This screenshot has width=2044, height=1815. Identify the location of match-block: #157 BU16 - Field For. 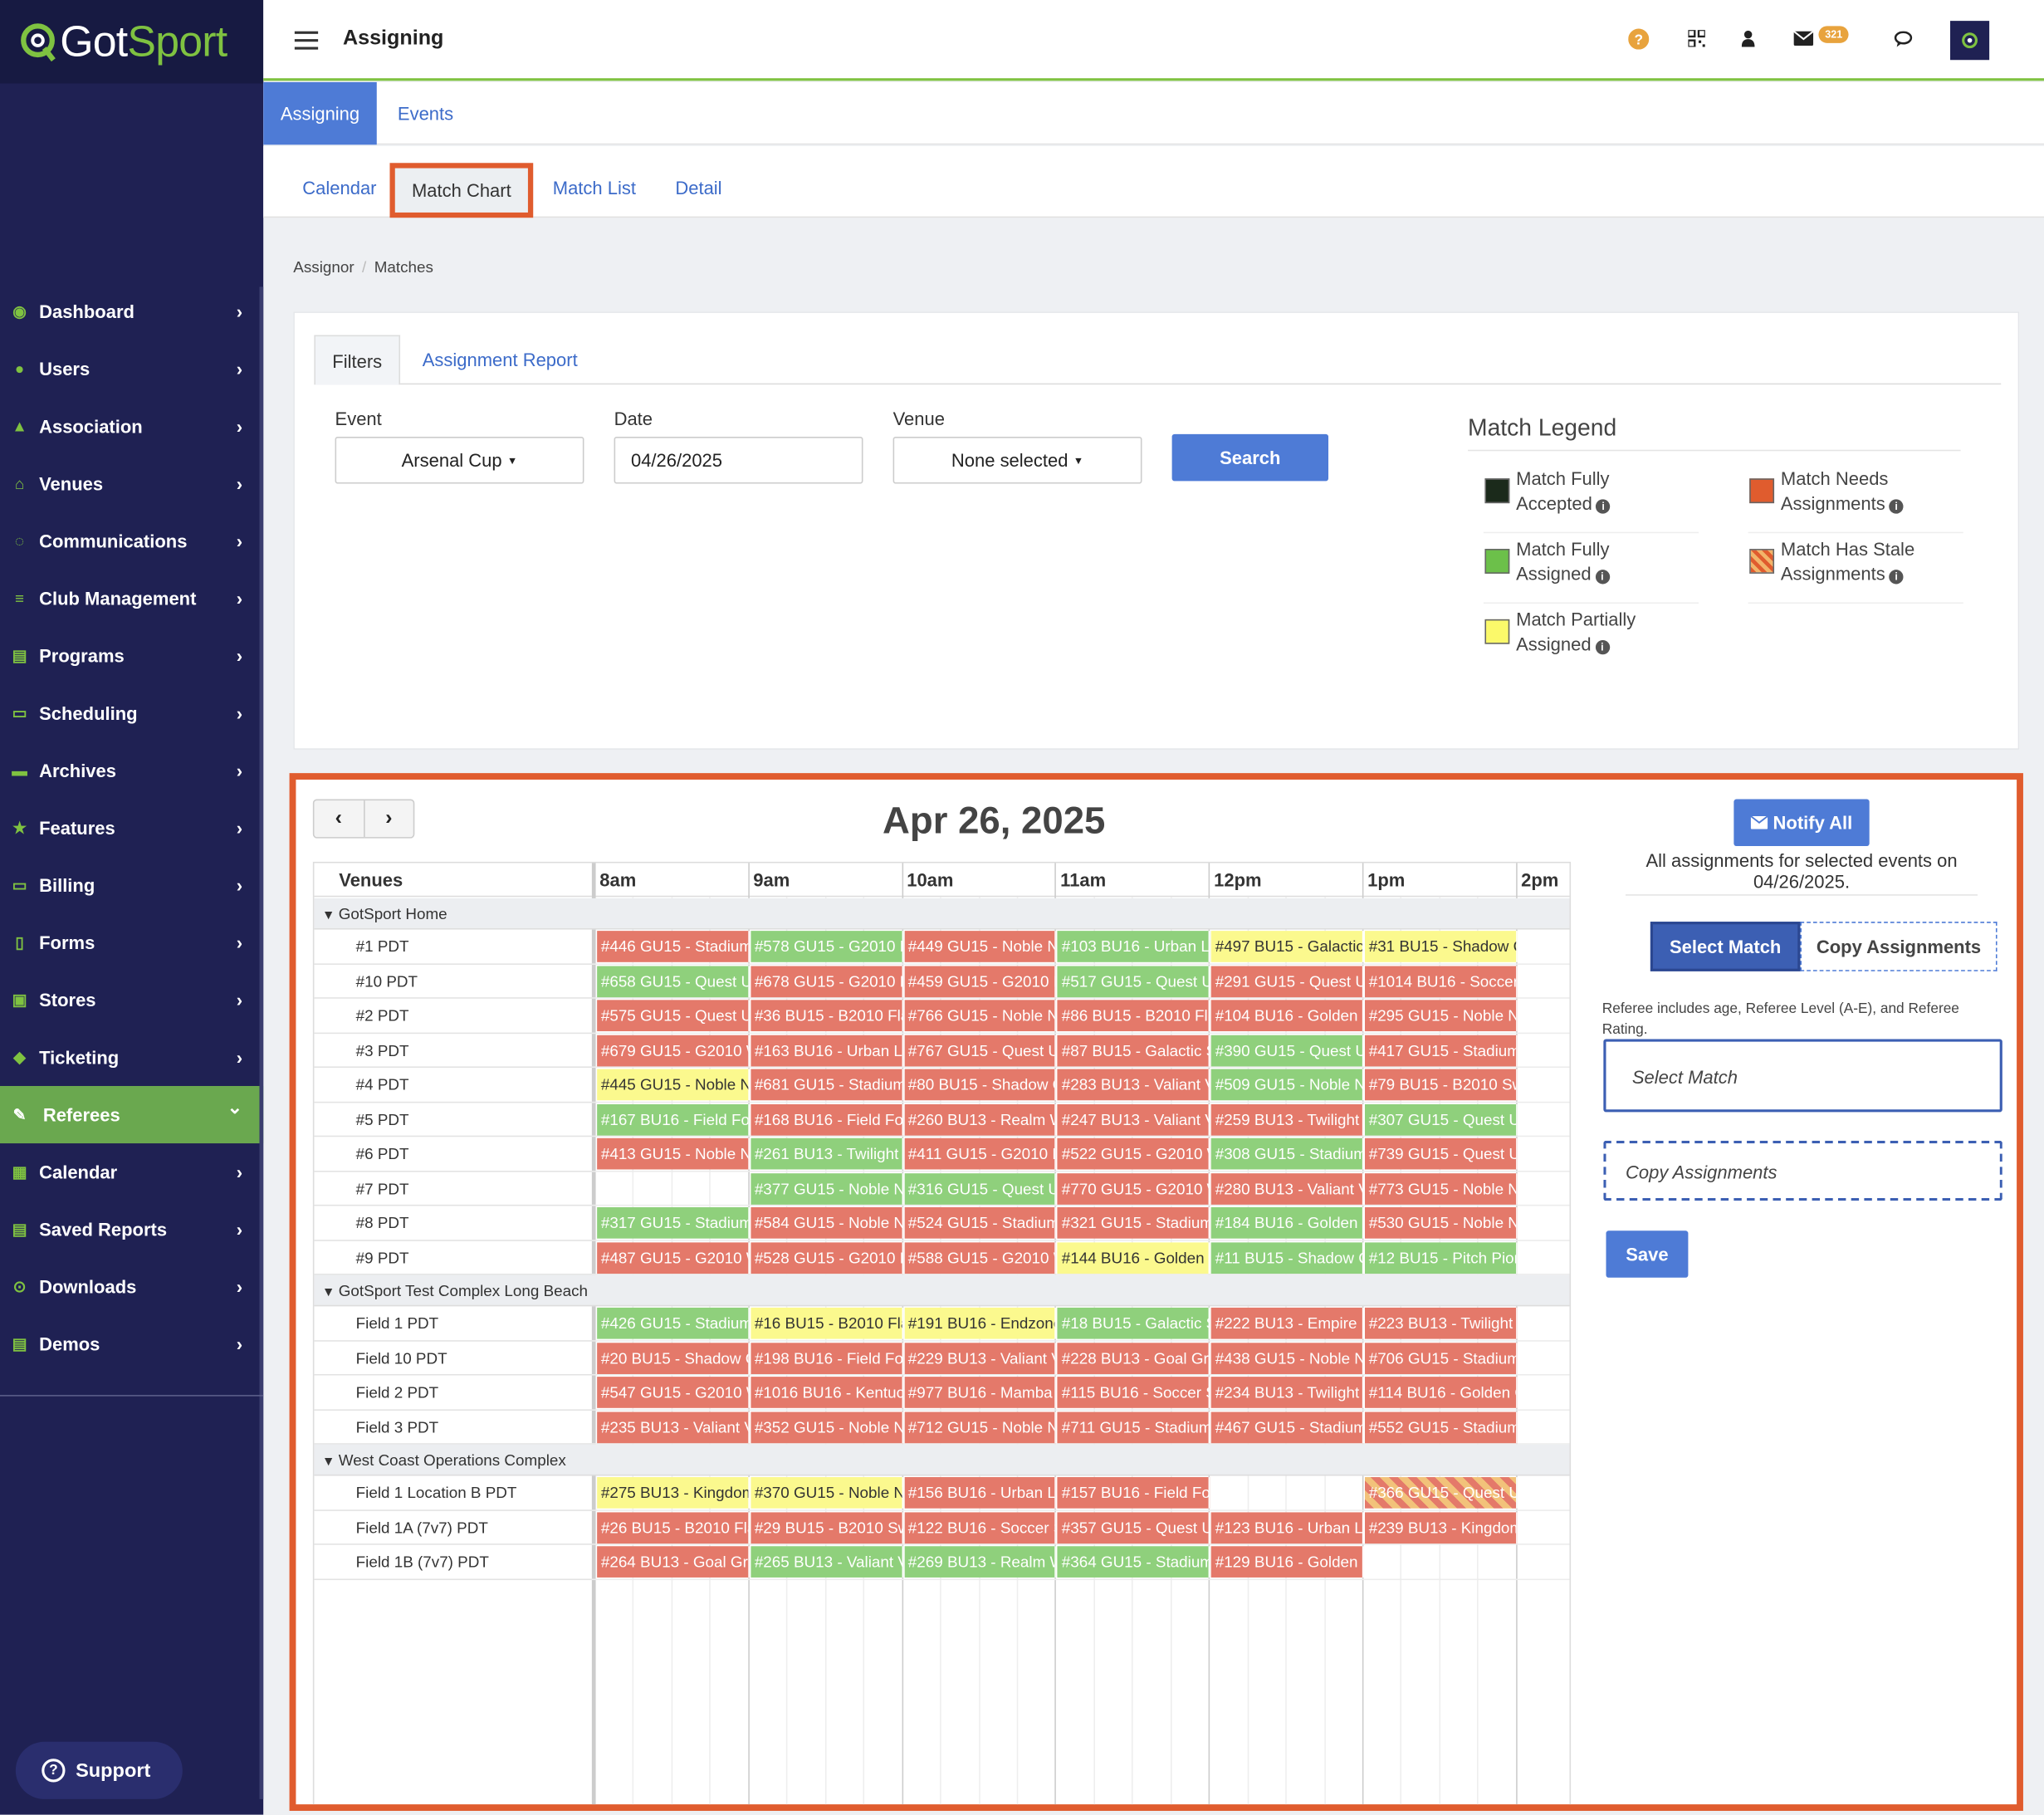
(1134, 1493).